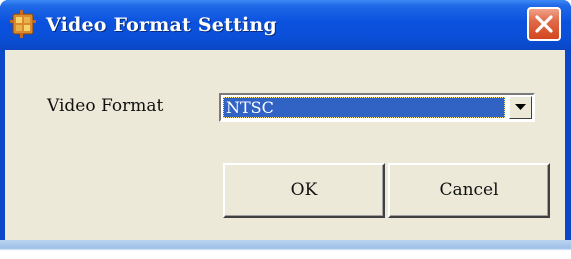 The width and height of the screenshot is (571, 259). Describe the element at coordinates (304, 190) in the screenshot. I see `ok-button: OK` at that location.